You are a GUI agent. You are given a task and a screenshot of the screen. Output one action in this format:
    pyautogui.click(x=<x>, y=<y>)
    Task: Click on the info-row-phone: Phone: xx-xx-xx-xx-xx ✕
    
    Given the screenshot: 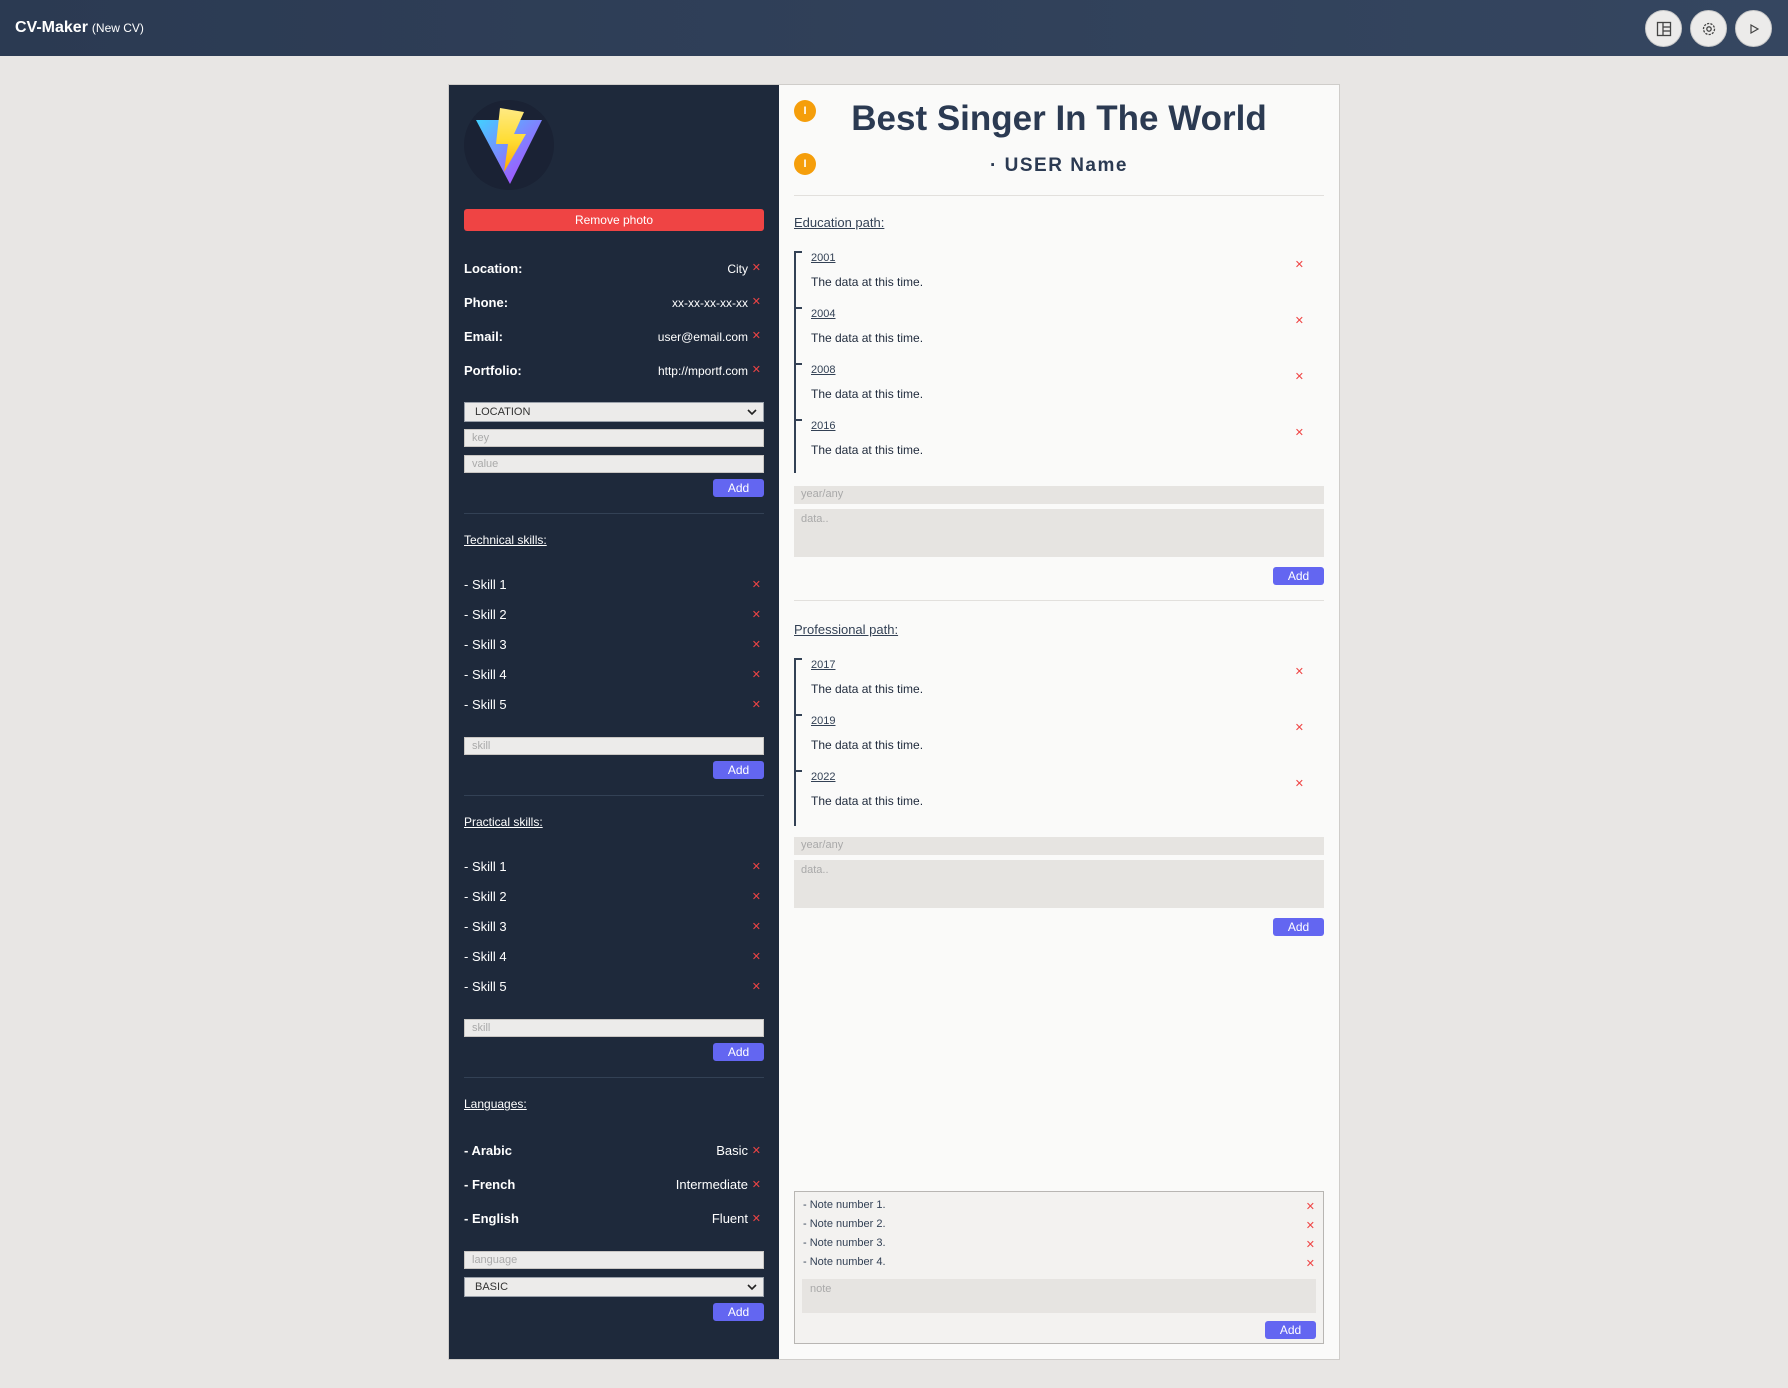 What is the action you would take?
    pyautogui.click(x=614, y=303)
    